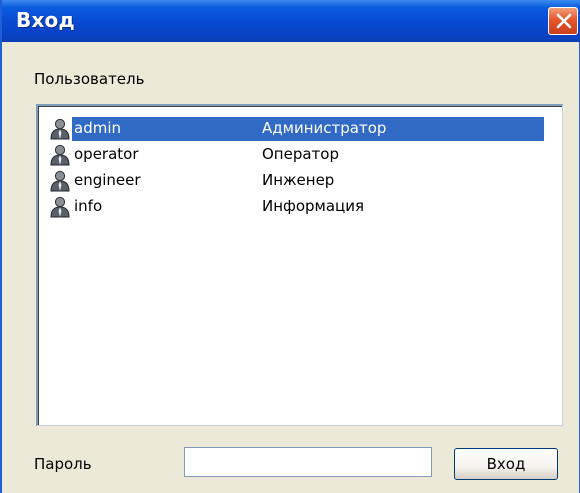  What do you see at coordinates (89, 79) in the screenshot?
I see `user-label: Пользователь` at bounding box center [89, 79].